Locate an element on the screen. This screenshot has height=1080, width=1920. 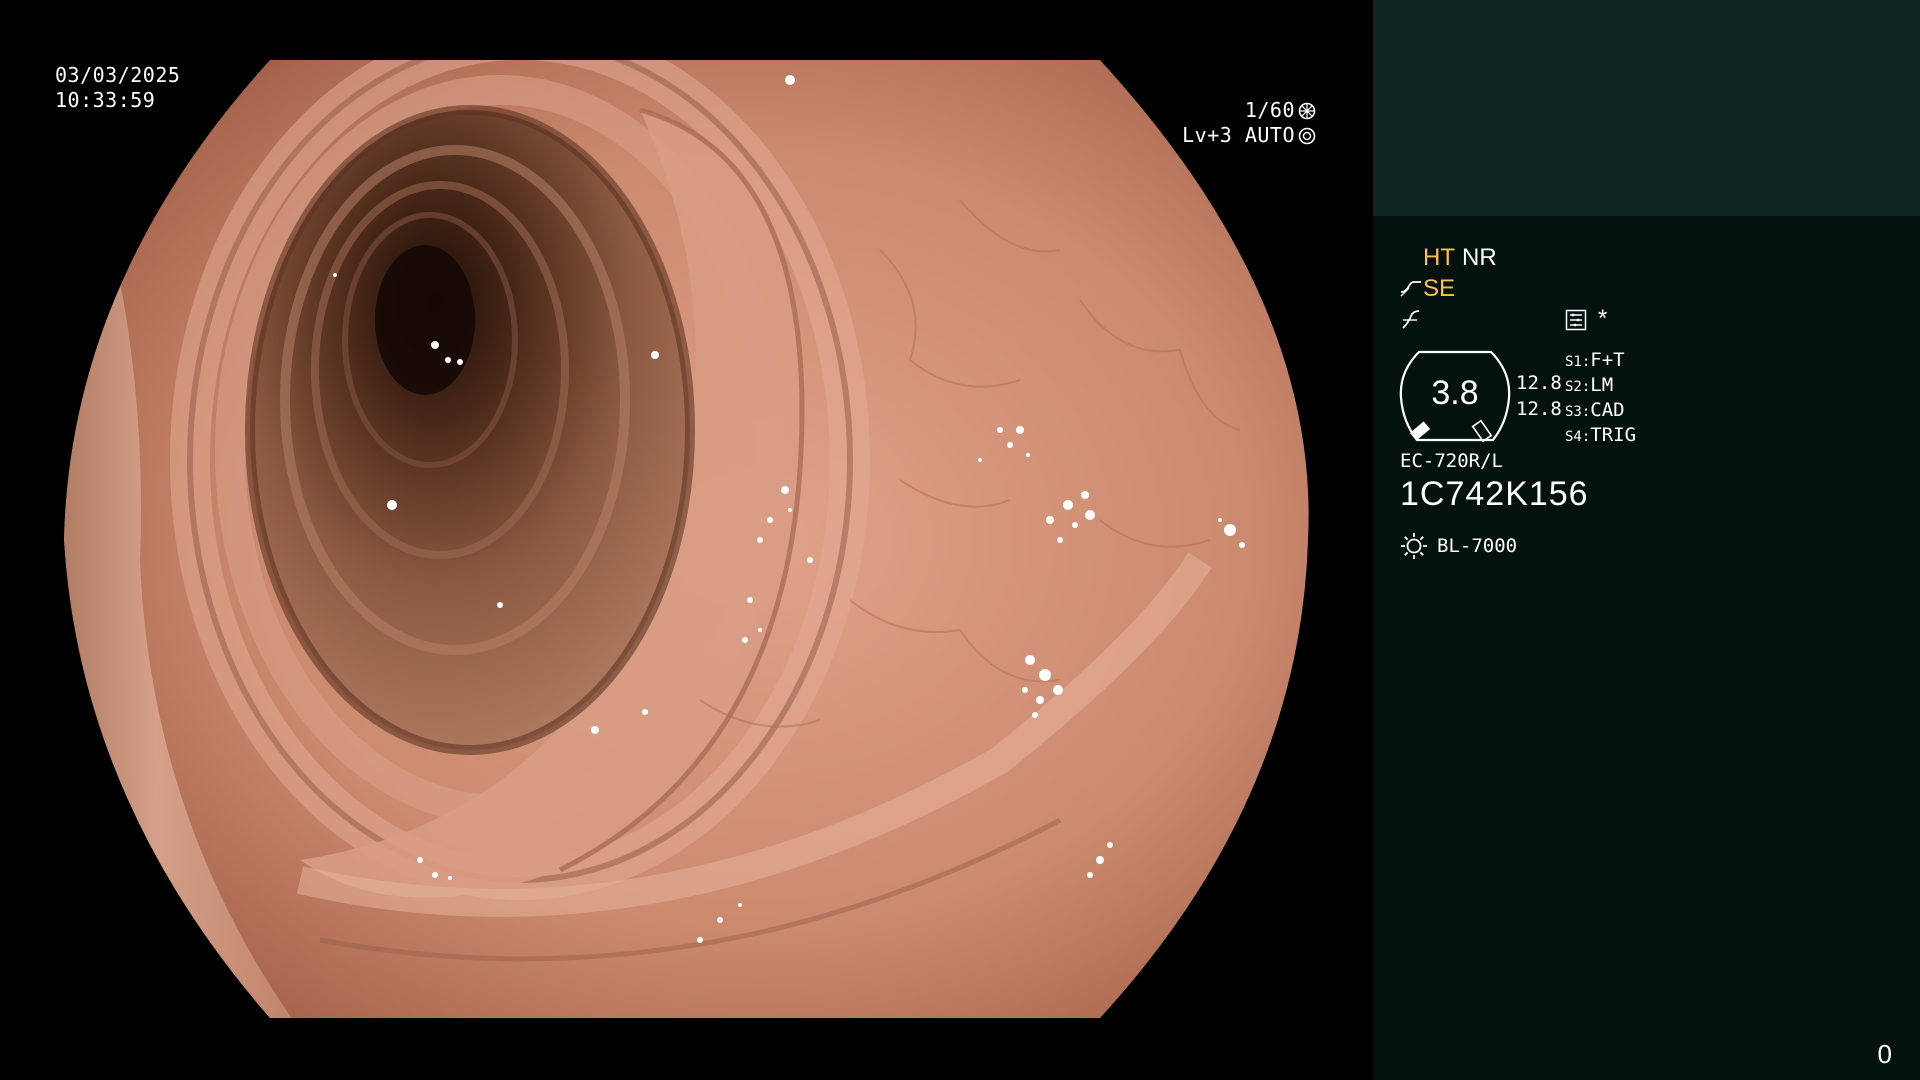
scope-button-key: S2: is located at coordinates (1578, 387).